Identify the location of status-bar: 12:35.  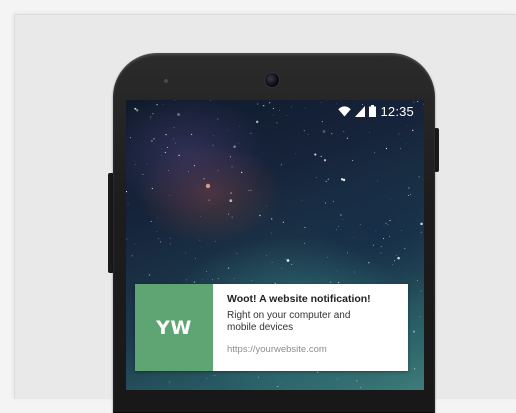
(275, 111).